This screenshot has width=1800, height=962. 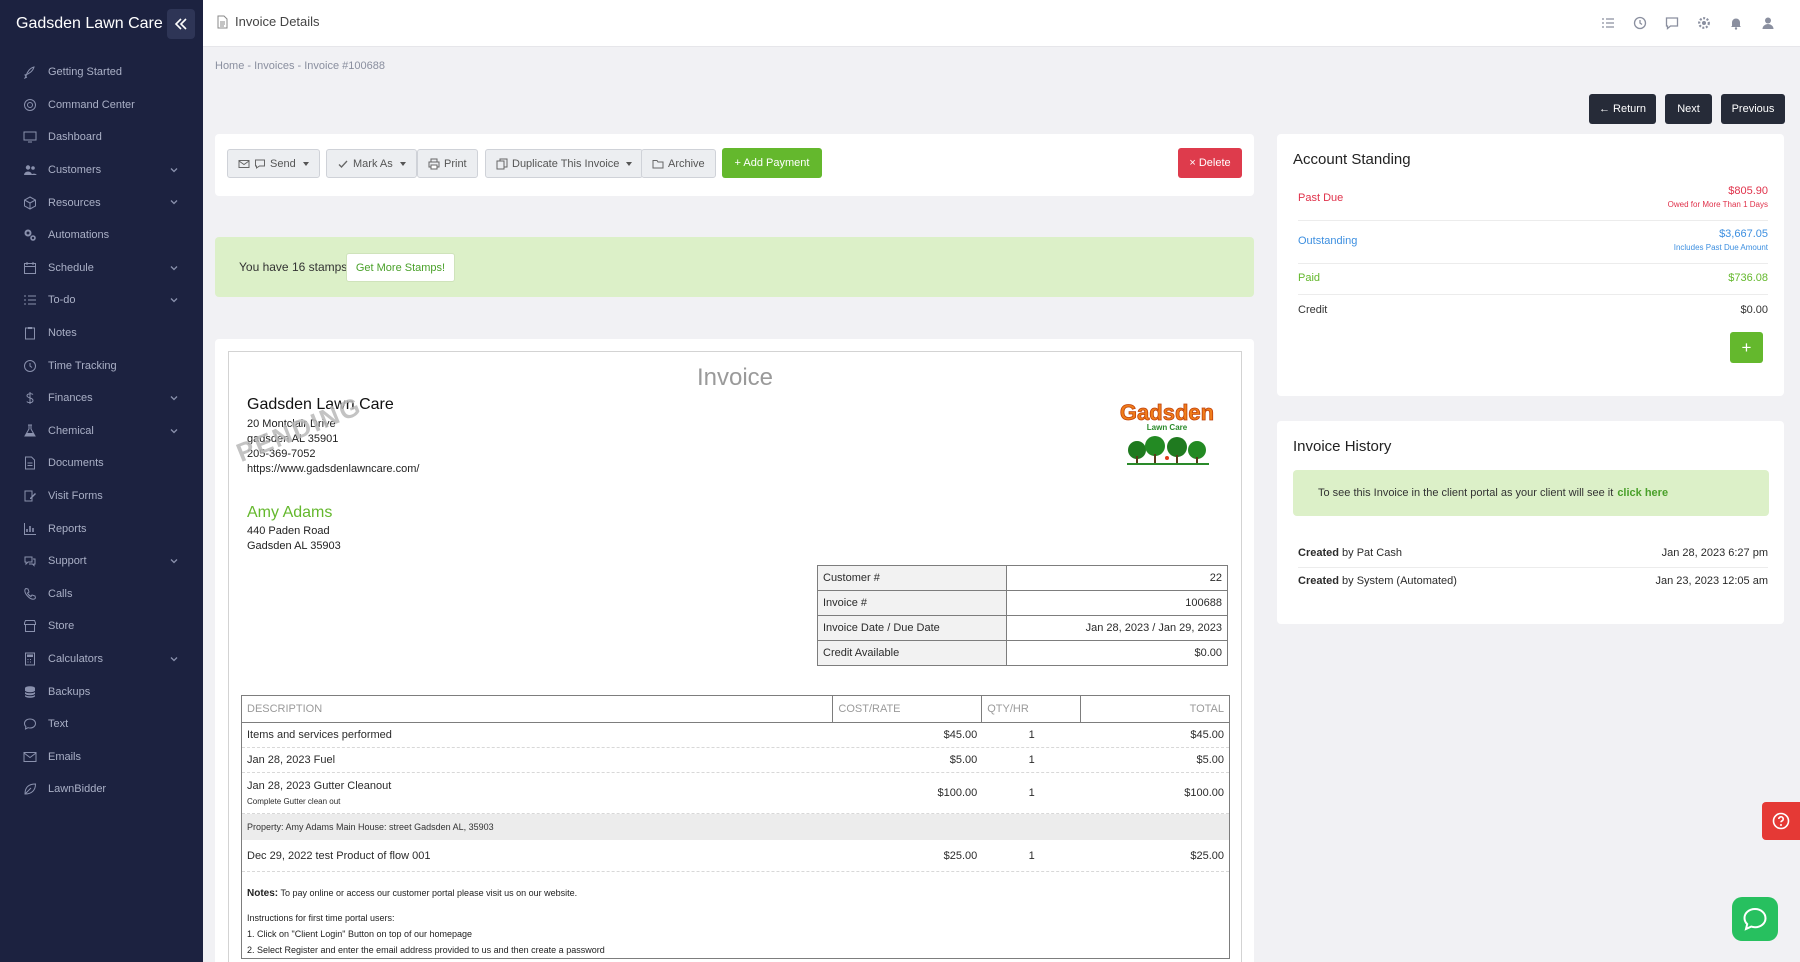 What do you see at coordinates (181, 24) in the screenshot?
I see `collapse-sidebar-button` at bounding box center [181, 24].